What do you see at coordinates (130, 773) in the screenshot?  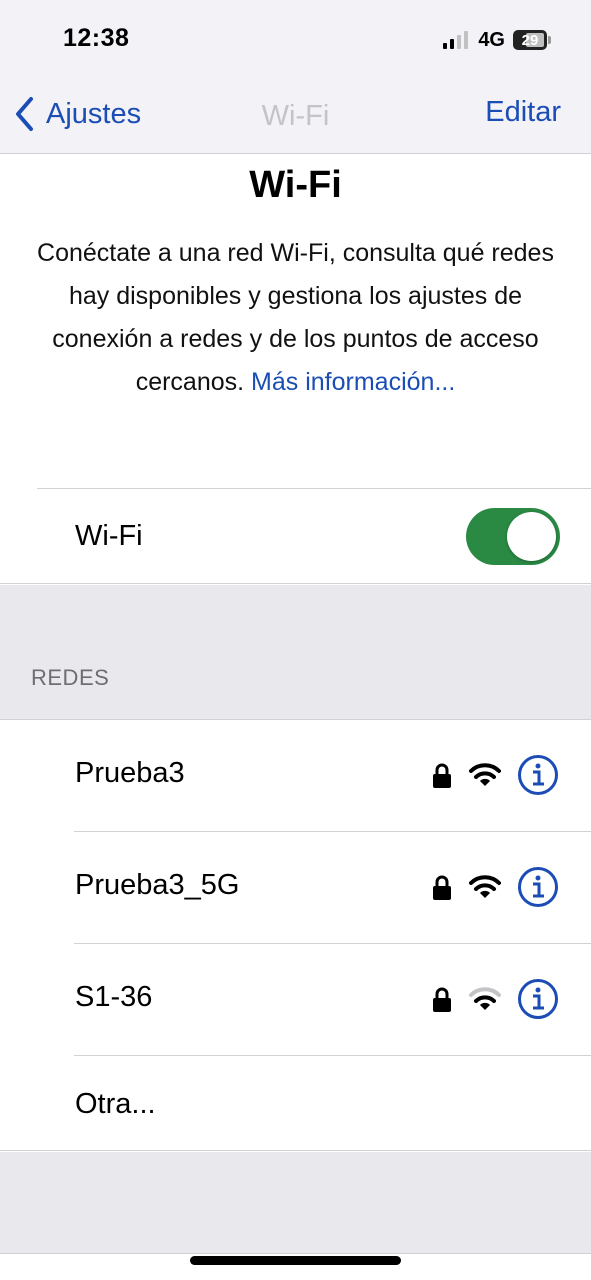 I see `network-name: Prueba3` at bounding box center [130, 773].